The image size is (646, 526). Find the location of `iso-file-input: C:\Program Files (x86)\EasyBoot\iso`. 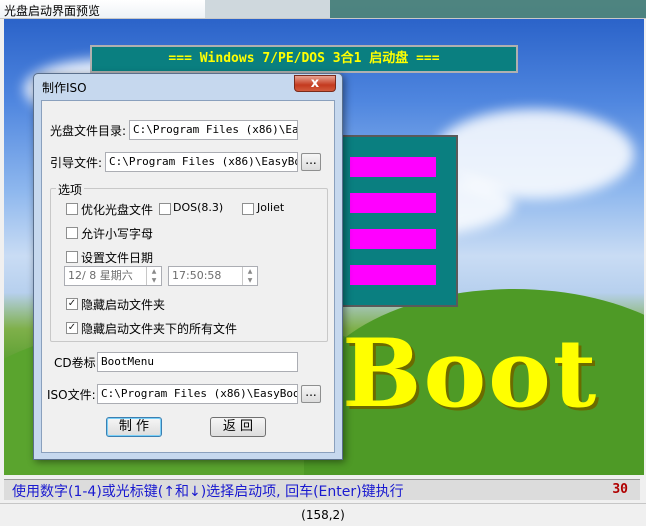

iso-file-input: C:\Program Files (x86)\EasyBoot\iso is located at coordinates (197, 394).